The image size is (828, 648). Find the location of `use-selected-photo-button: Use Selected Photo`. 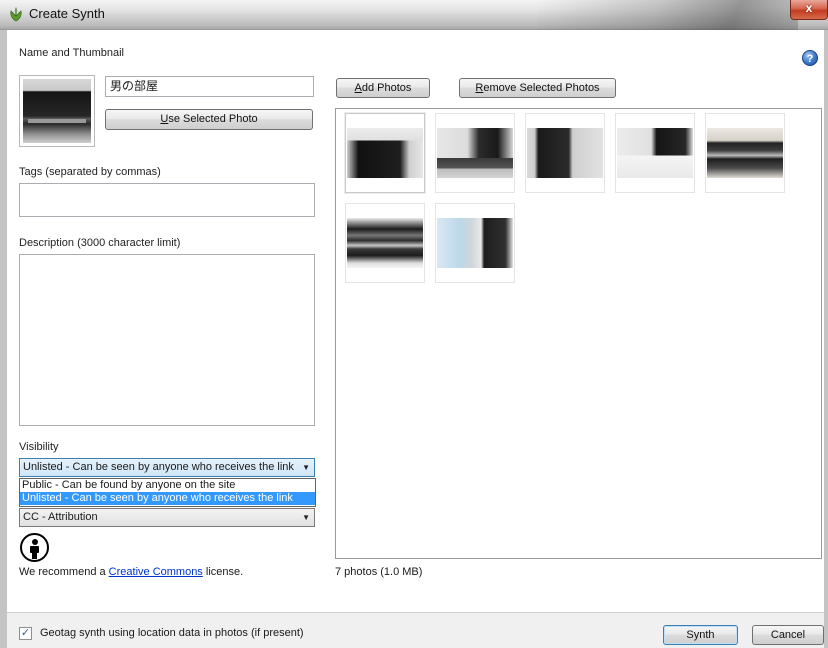

use-selected-photo-button: Use Selected Photo is located at coordinates (209, 119).